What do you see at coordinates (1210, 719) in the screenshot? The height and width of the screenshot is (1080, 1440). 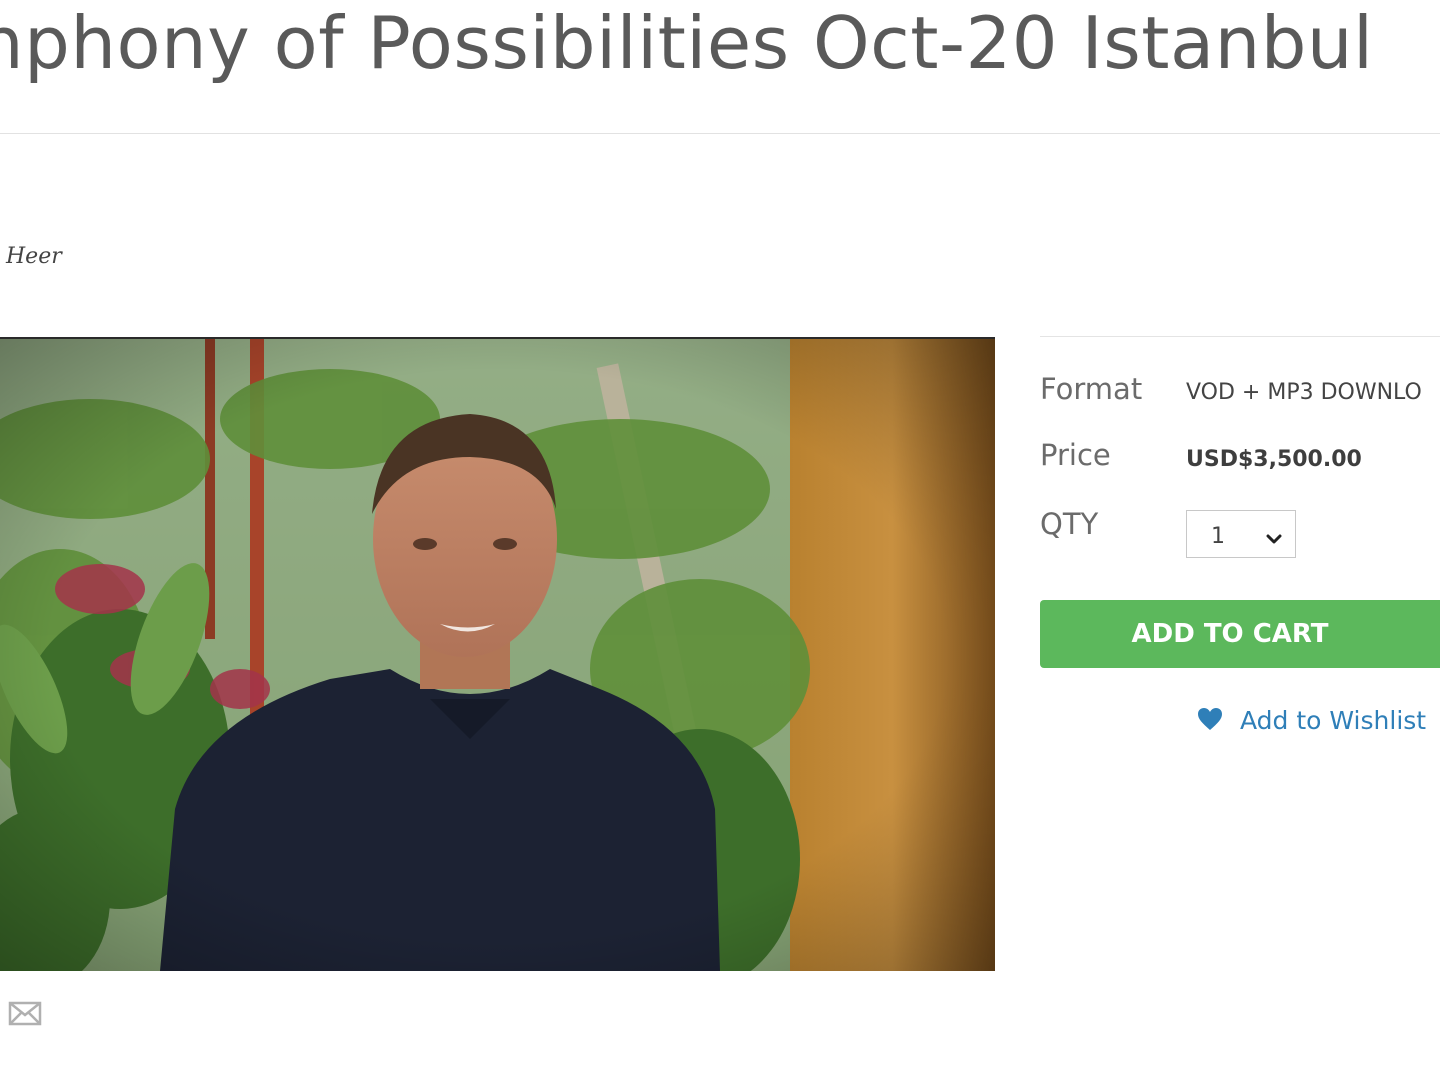 I see `heart-icon` at bounding box center [1210, 719].